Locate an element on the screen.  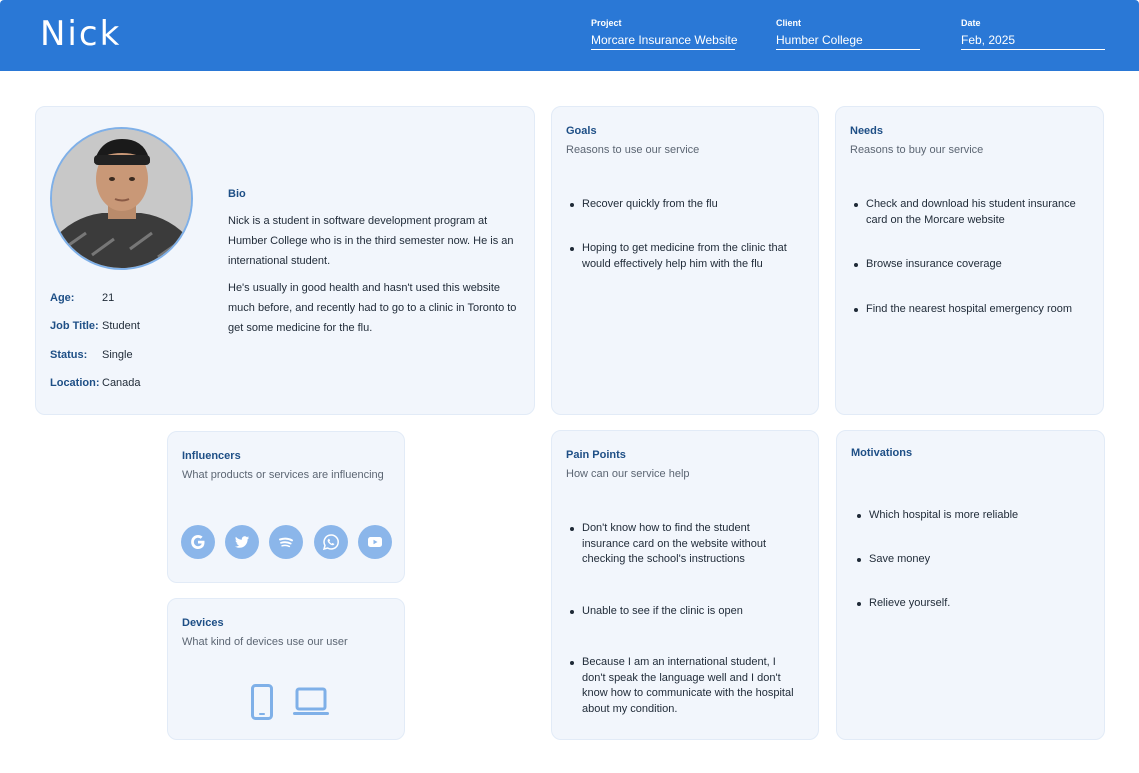
list-item: Recover quickly from the flu is located at coordinates (682, 205).